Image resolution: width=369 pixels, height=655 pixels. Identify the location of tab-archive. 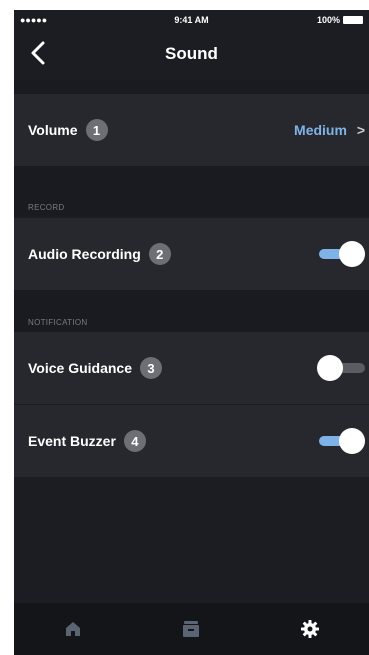
(191, 629).